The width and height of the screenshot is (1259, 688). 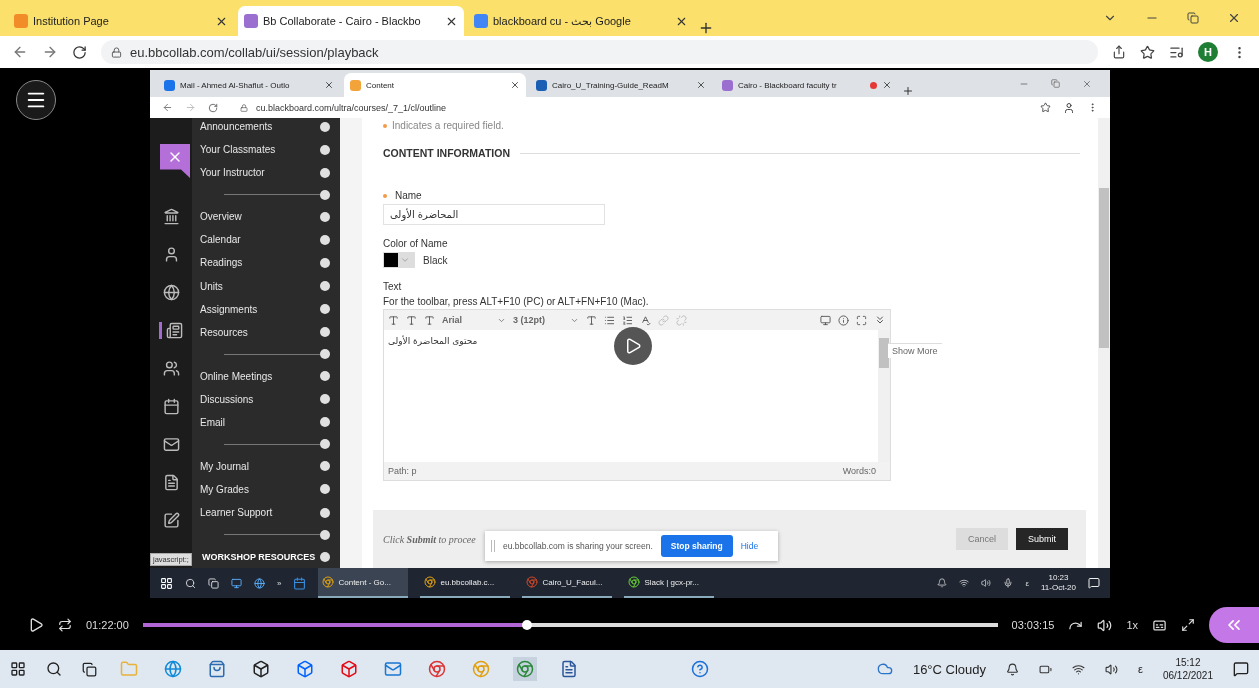 What do you see at coordinates (570, 625) in the screenshot?
I see `progress-track` at bounding box center [570, 625].